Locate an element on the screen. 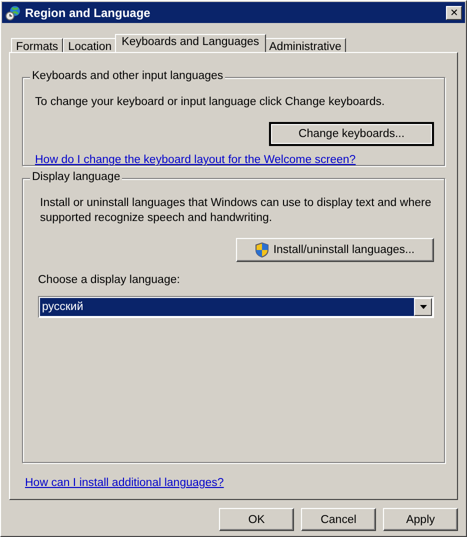  tab: Keyboards and Languages is located at coordinates (190, 43).